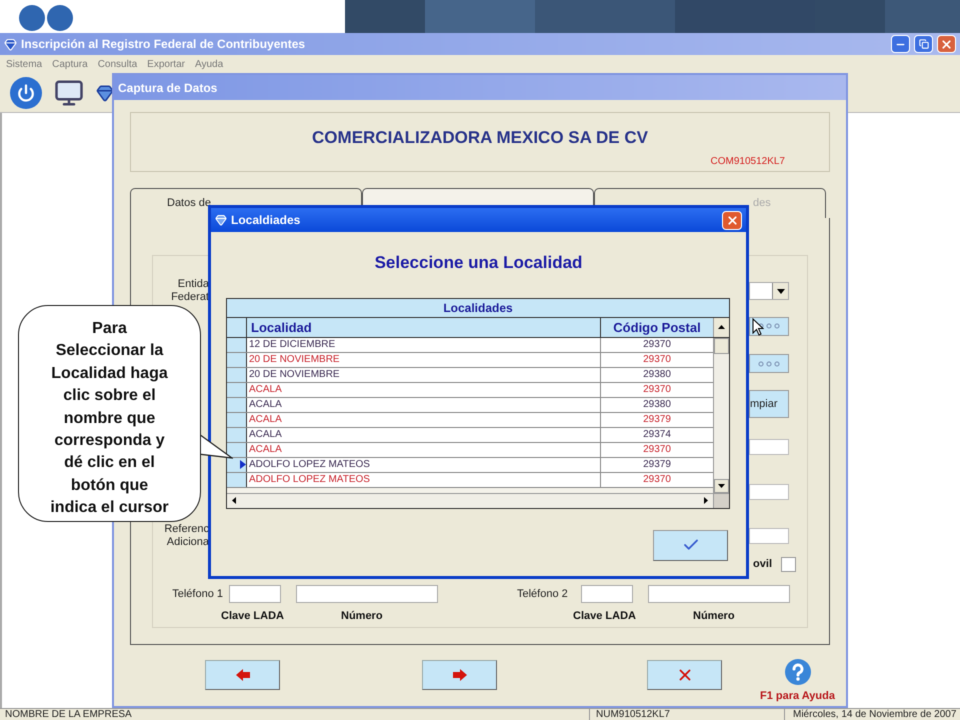 This screenshot has width=960, height=720. What do you see at coordinates (543, 594) in the screenshot?
I see `field-label: Teléfono 2` at bounding box center [543, 594].